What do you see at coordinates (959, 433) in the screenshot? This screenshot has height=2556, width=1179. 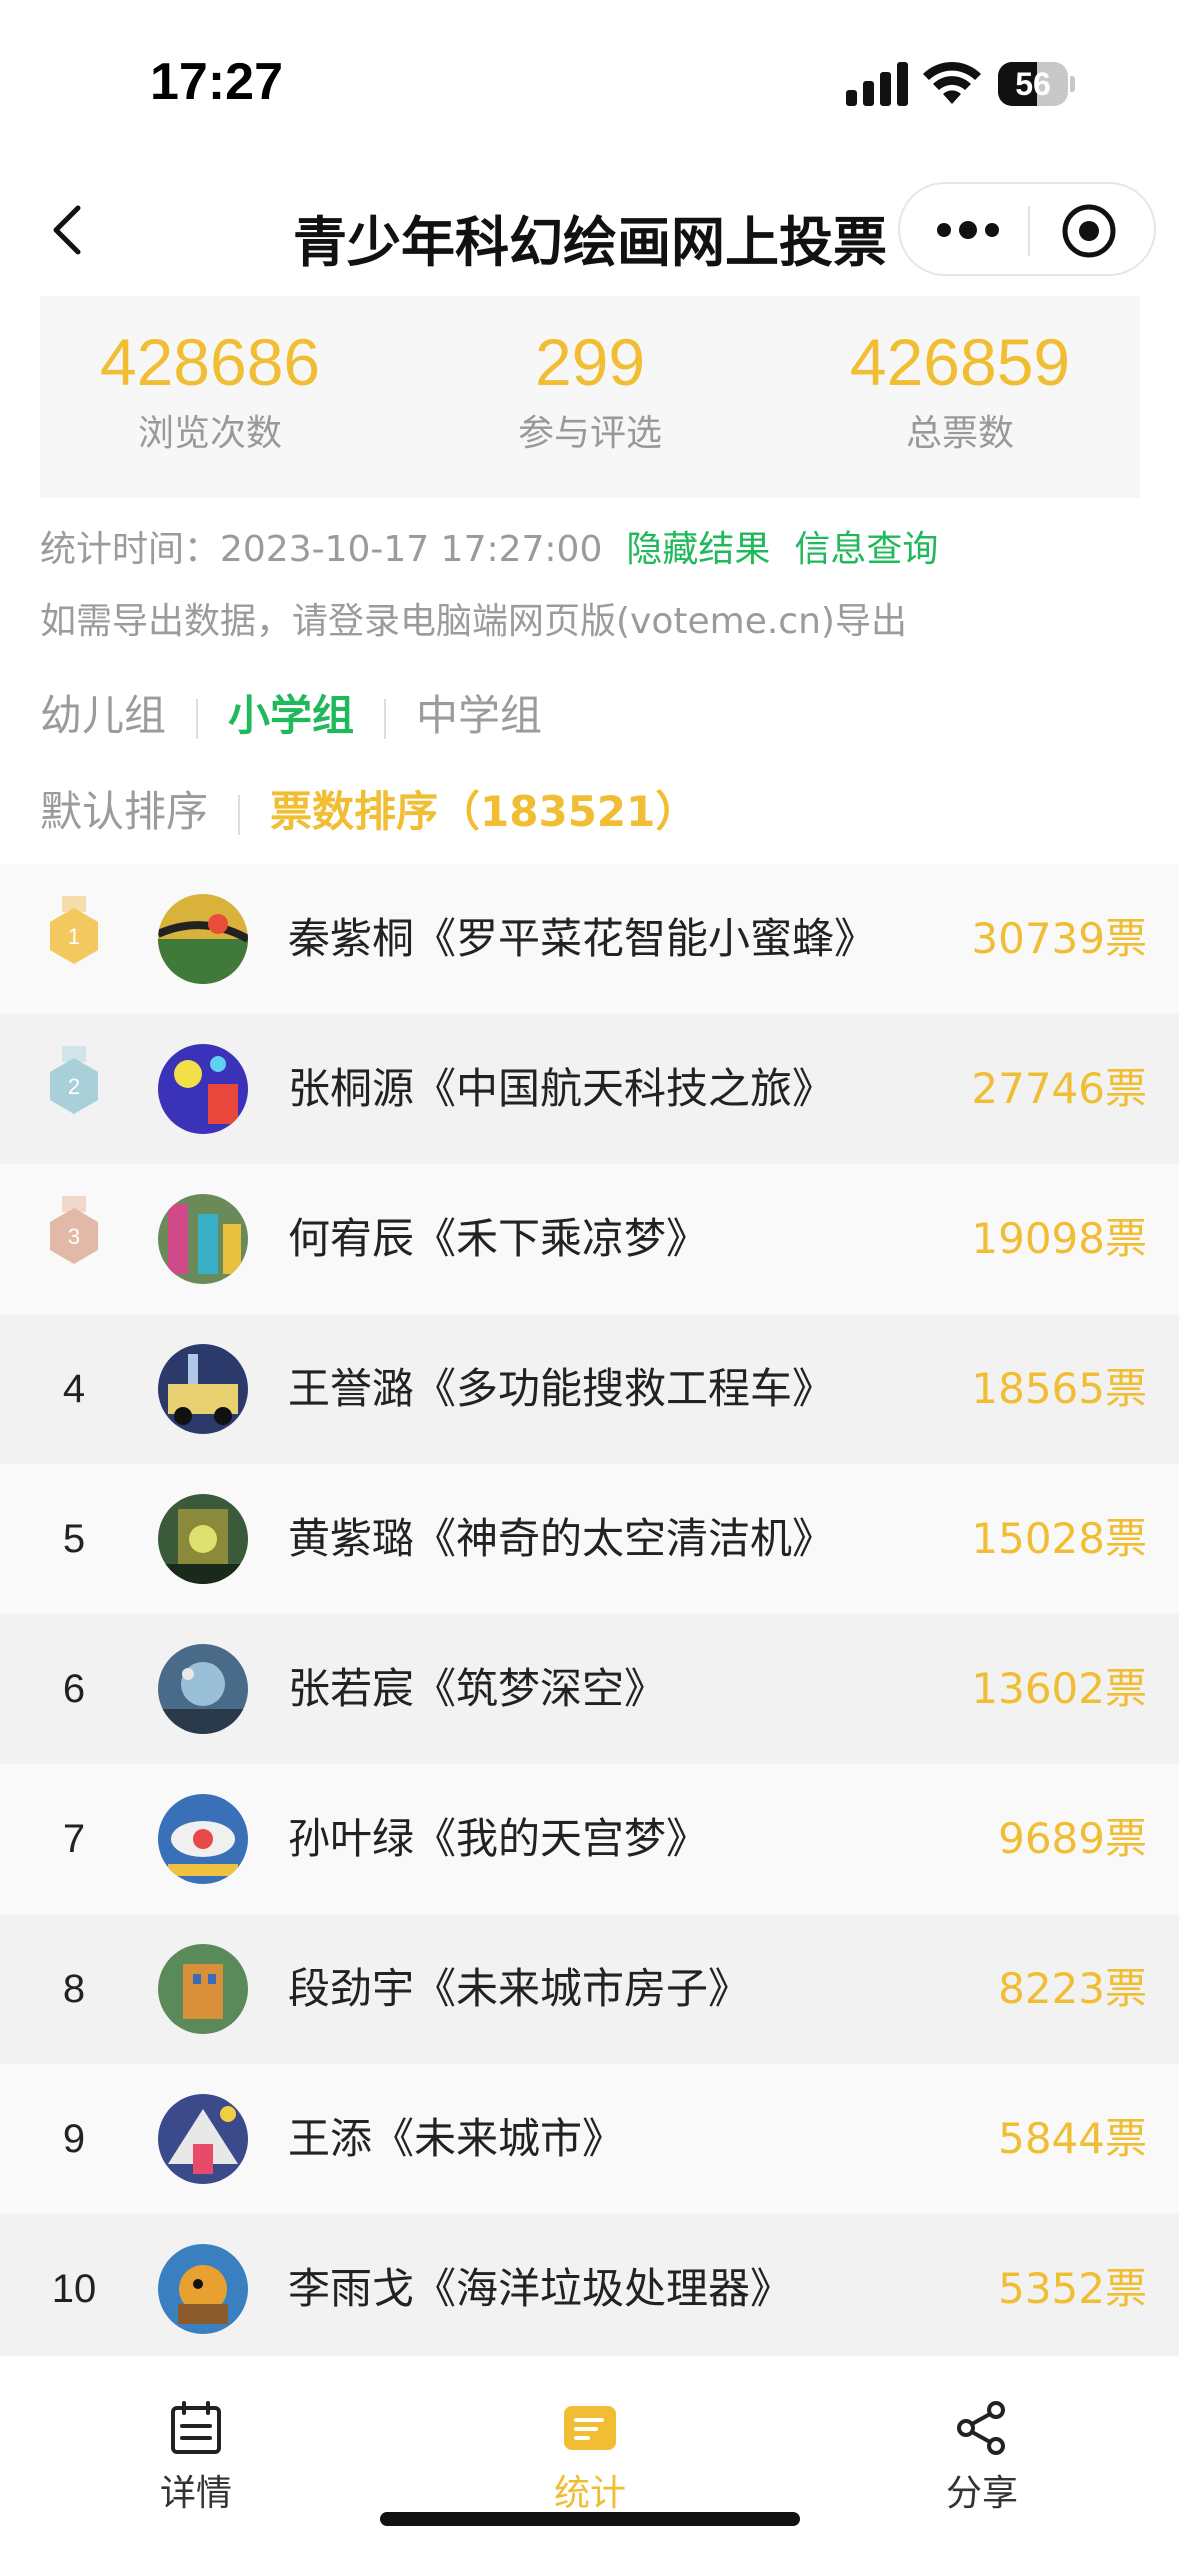 I see `stat-label: 总票数` at bounding box center [959, 433].